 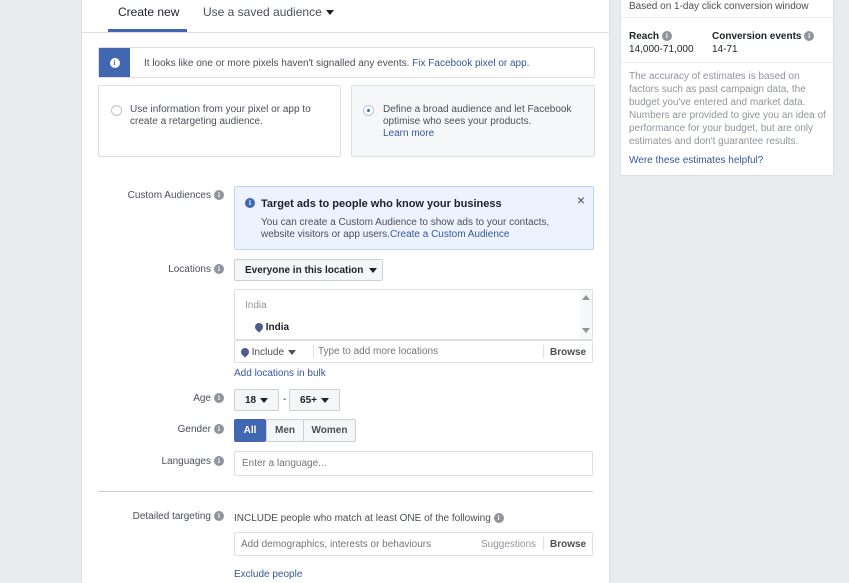 I want to click on tab-saved-audience: Use a saved audience, so click(x=268, y=12).